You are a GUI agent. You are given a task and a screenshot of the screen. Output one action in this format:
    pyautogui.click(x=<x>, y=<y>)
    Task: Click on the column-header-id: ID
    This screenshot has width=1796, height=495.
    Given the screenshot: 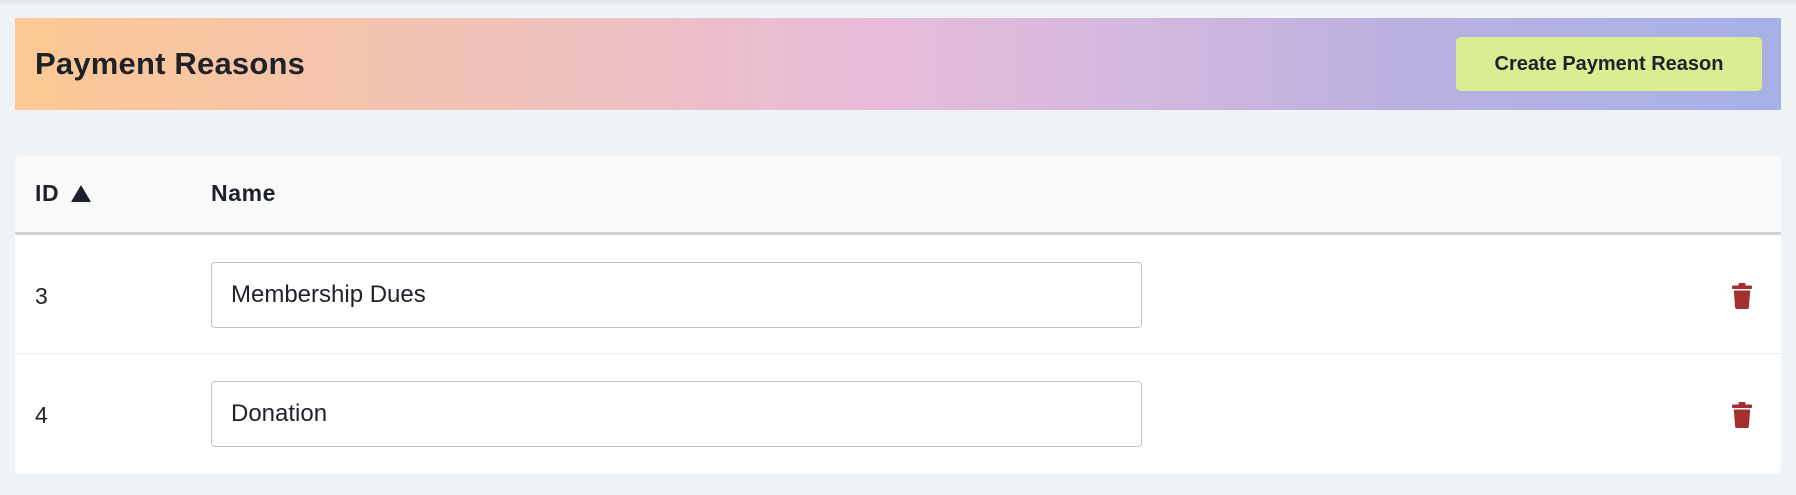 What is the action you would take?
    pyautogui.click(x=63, y=193)
    